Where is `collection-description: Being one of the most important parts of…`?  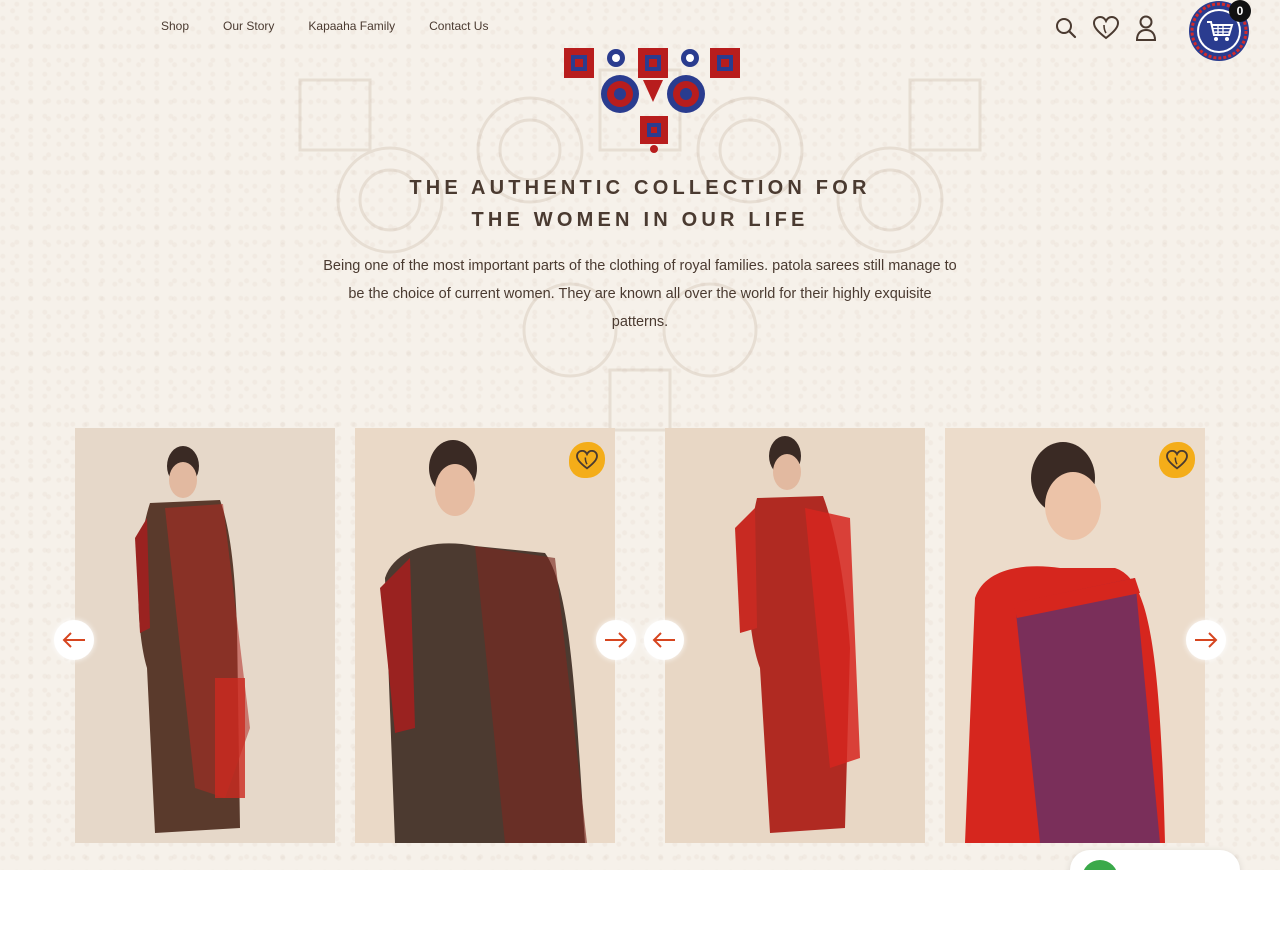
collection-description: Being one of the most important parts of… is located at coordinates (640, 294).